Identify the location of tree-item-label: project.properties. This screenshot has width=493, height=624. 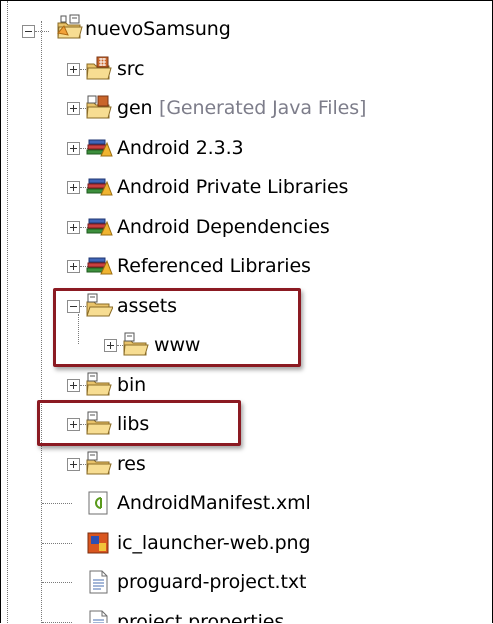
(201, 617).